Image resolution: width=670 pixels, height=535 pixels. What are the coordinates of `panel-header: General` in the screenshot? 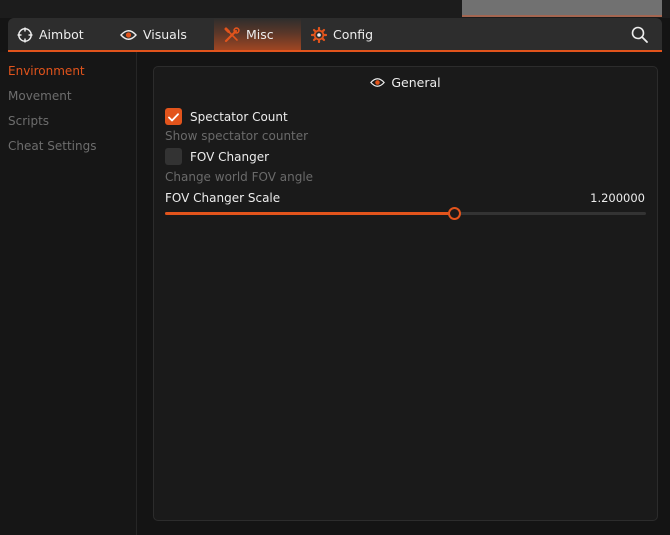 It's located at (405, 82).